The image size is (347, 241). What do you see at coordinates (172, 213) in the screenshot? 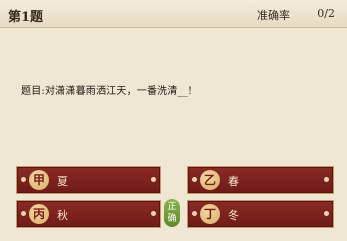
I see `correct-answer-tag: 正确` at bounding box center [172, 213].